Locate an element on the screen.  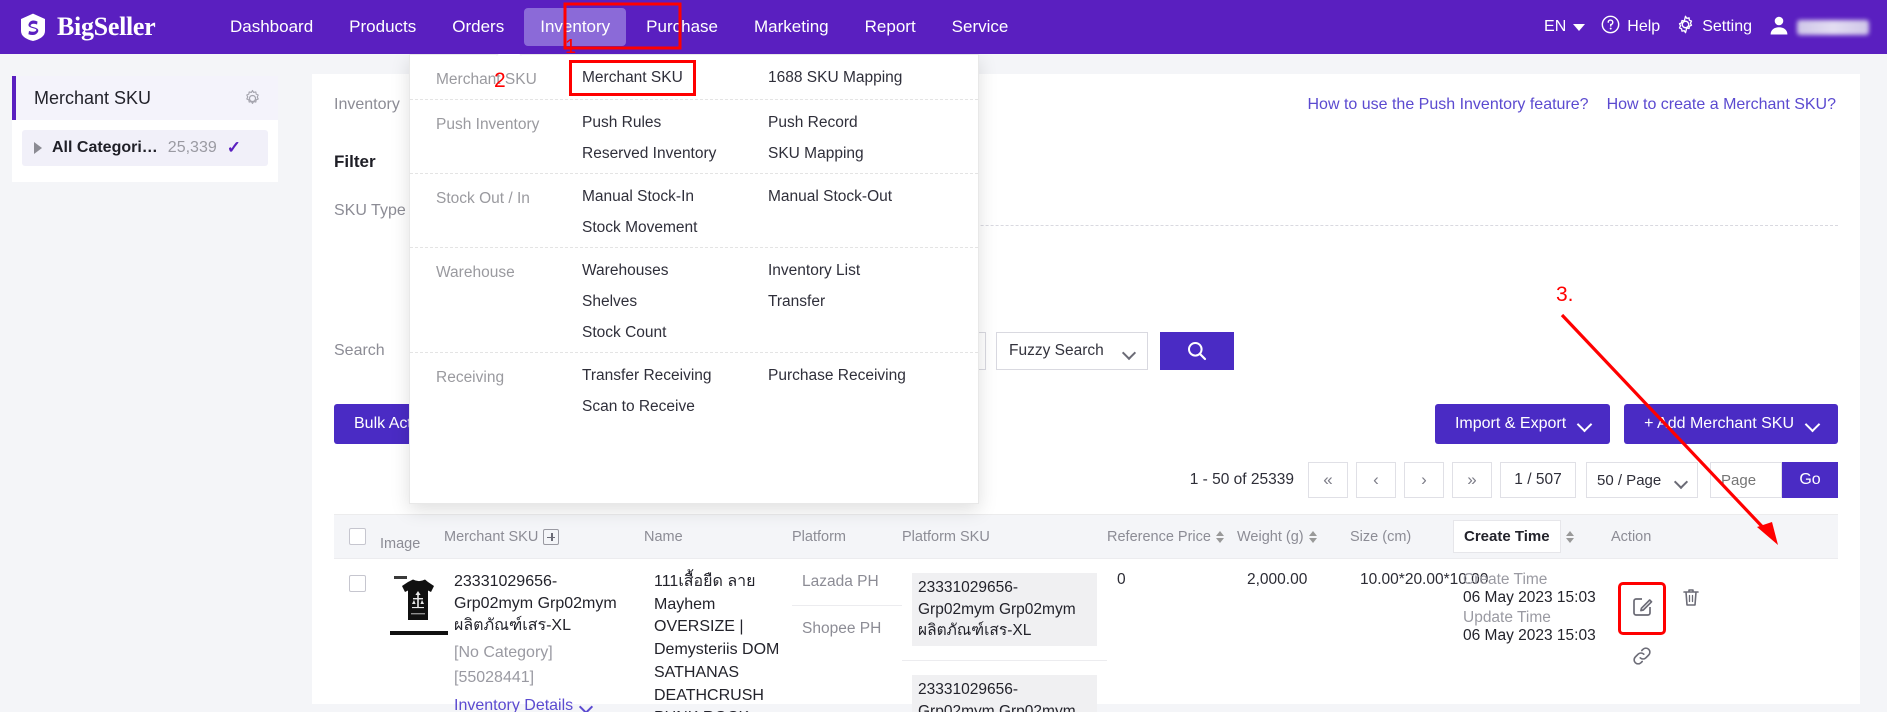
dropdown-link-push-rules: Push Rules is located at coordinates (621, 123).